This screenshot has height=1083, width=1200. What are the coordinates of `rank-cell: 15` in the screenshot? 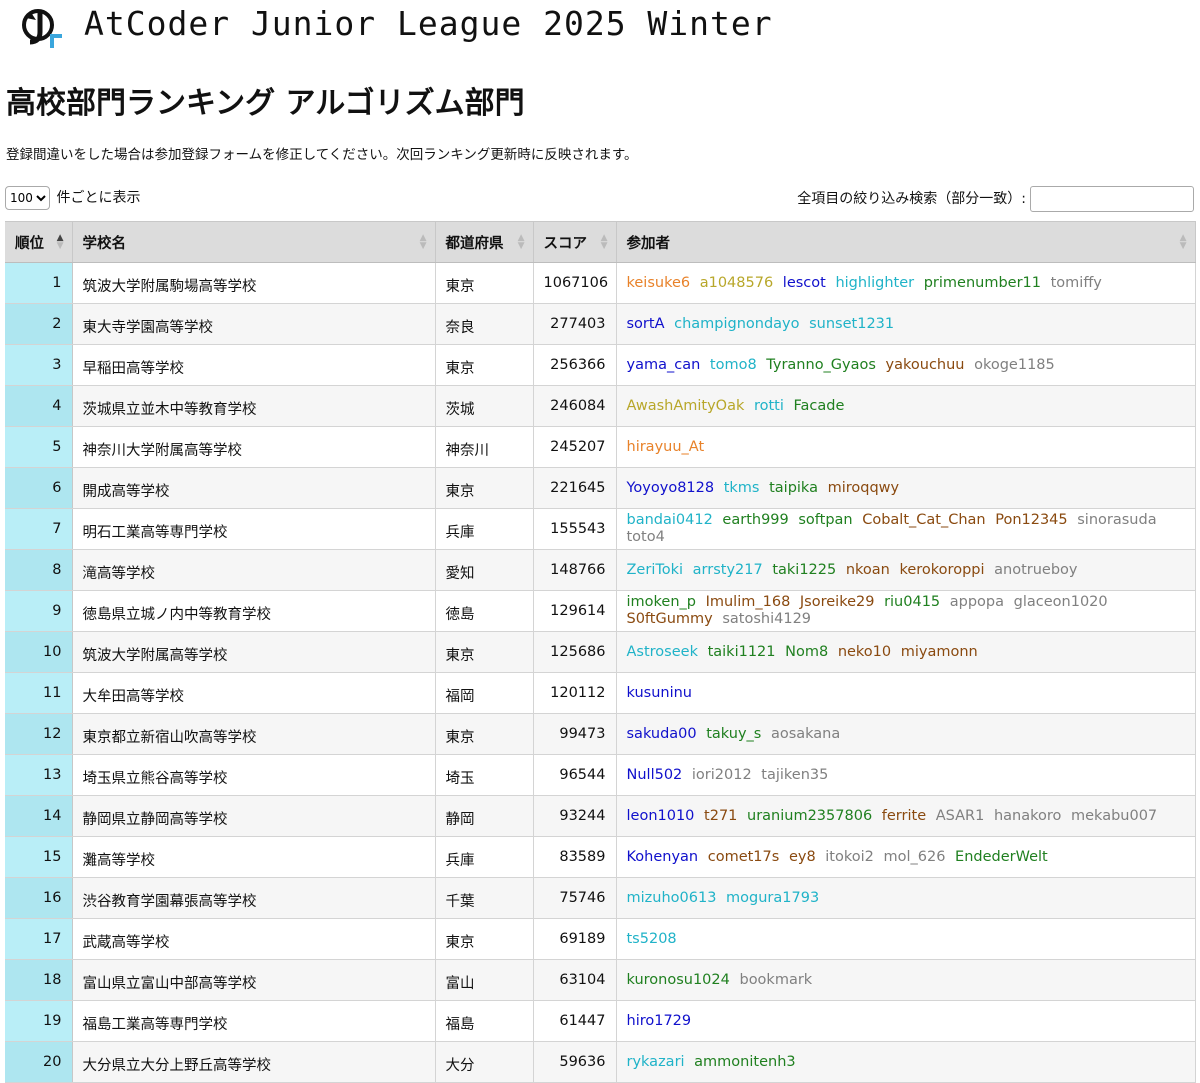 It's located at (39, 857).